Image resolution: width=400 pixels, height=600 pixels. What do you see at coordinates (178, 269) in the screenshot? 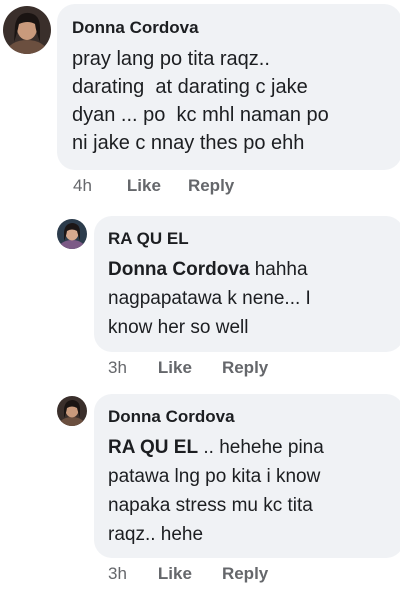
I see `mention-link: Donna Cordova` at bounding box center [178, 269].